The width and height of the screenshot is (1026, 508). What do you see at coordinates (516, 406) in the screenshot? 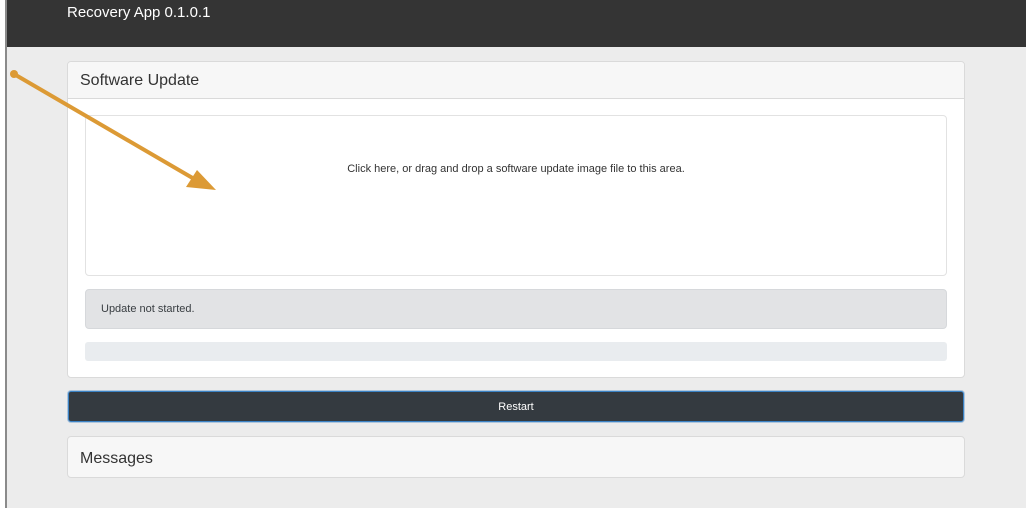
I see `restart-button: Restart` at bounding box center [516, 406].